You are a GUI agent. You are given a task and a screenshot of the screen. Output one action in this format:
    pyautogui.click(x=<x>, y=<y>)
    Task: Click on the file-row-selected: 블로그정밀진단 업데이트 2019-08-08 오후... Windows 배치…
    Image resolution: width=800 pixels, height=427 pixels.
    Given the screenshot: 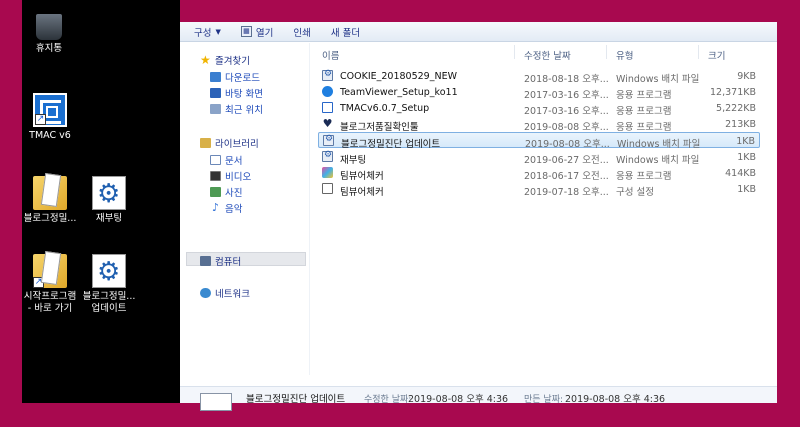 What is the action you would take?
    pyautogui.click(x=539, y=141)
    